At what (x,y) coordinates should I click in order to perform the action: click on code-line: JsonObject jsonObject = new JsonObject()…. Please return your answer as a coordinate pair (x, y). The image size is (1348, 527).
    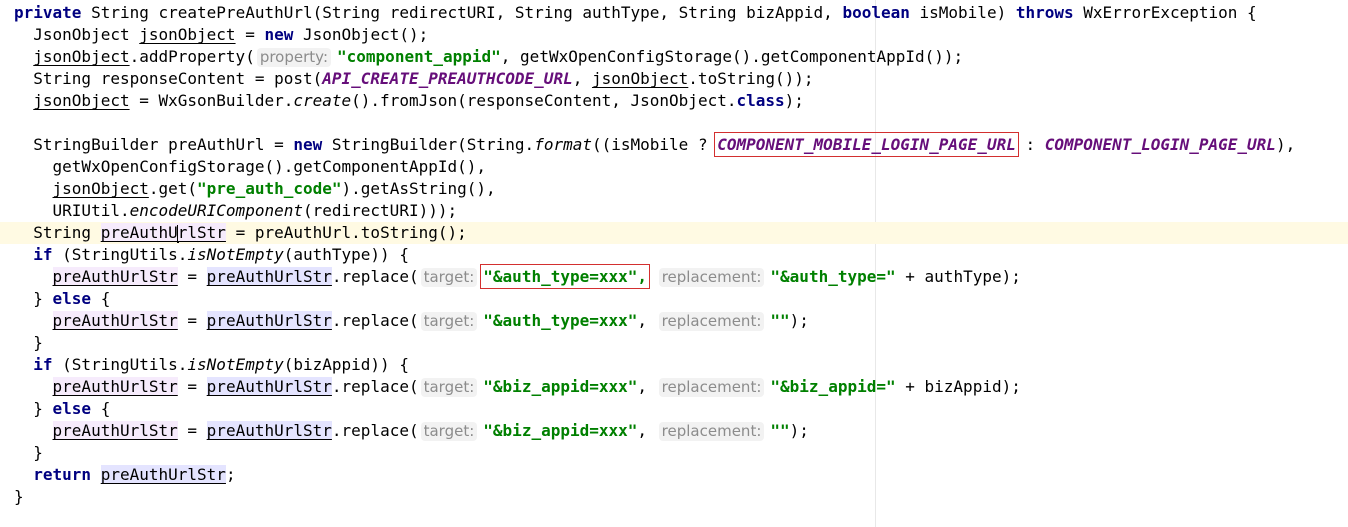
    Looking at the image, I should click on (674, 35).